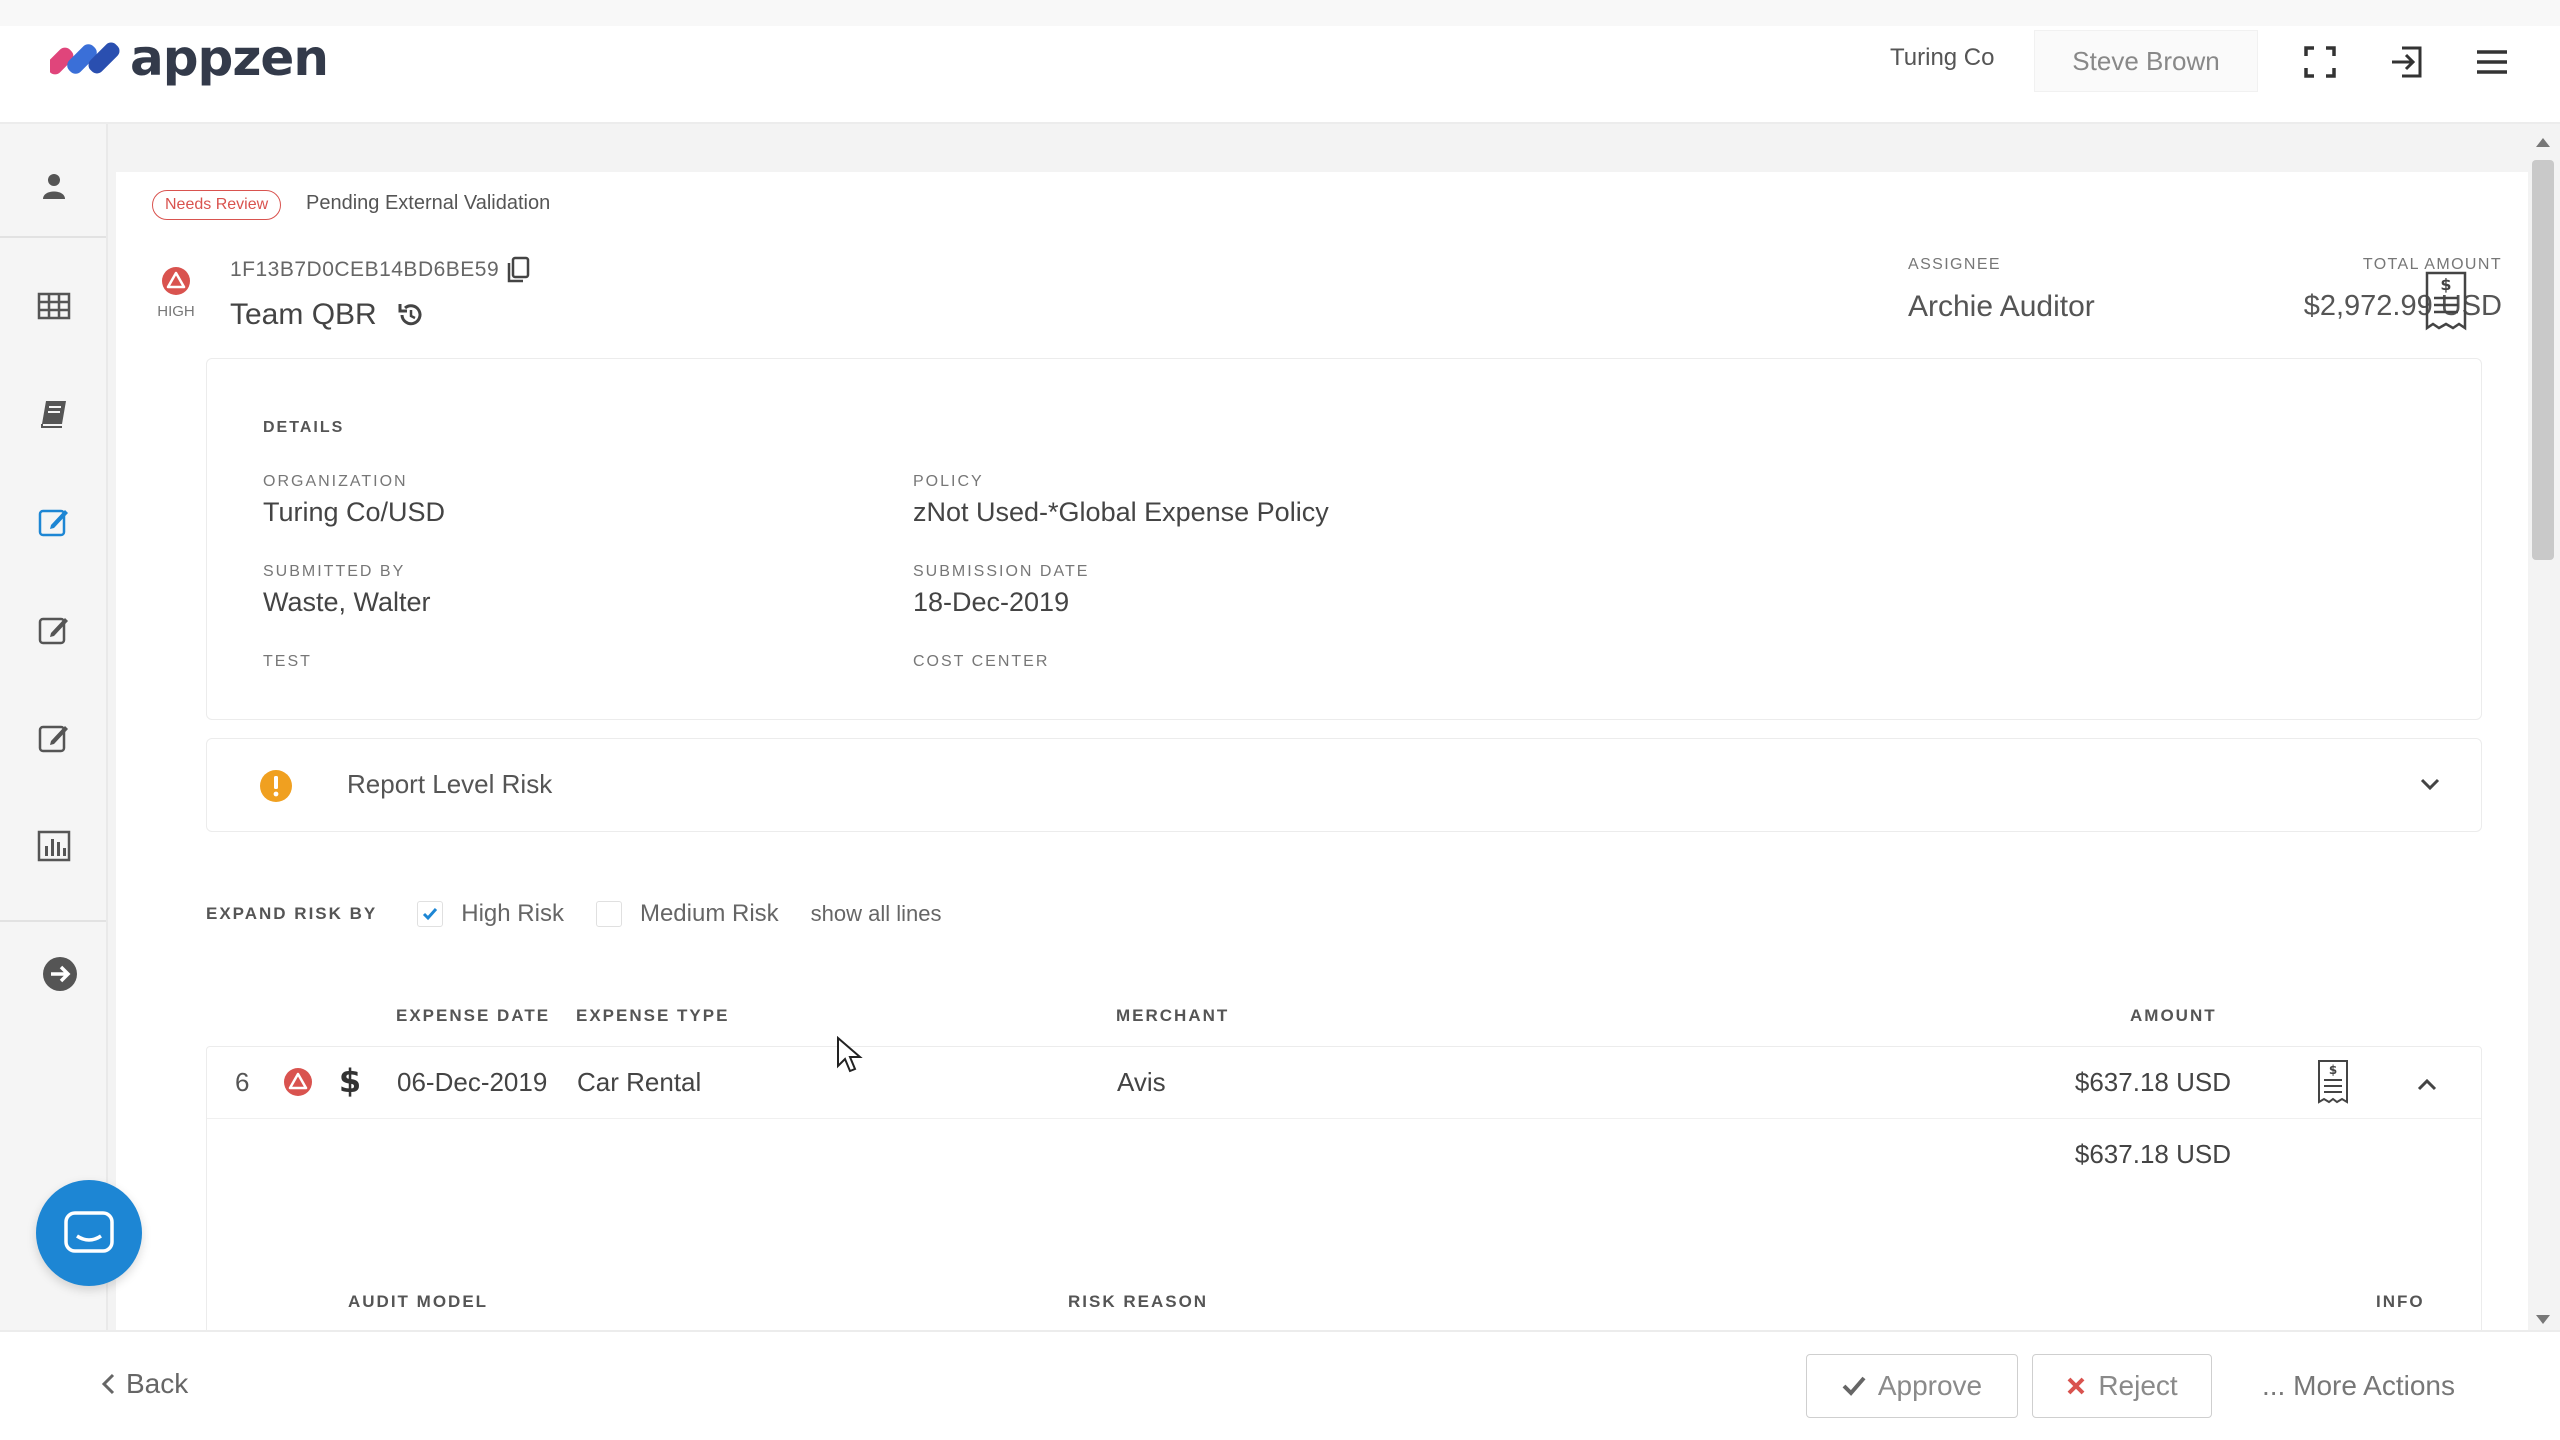 The width and height of the screenshot is (2560, 1440). Describe the element at coordinates (2543, 142) in the screenshot. I see `scroll-up-icon` at that location.